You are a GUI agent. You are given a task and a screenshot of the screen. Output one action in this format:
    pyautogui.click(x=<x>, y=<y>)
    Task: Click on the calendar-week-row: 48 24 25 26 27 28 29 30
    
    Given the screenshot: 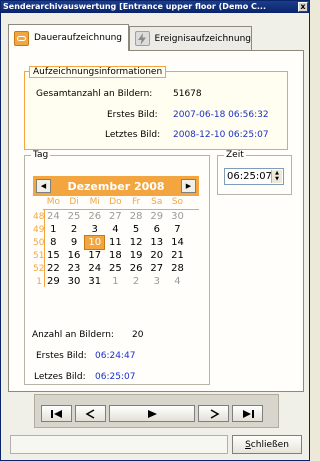 What is the action you would take?
    pyautogui.click(x=116, y=216)
    